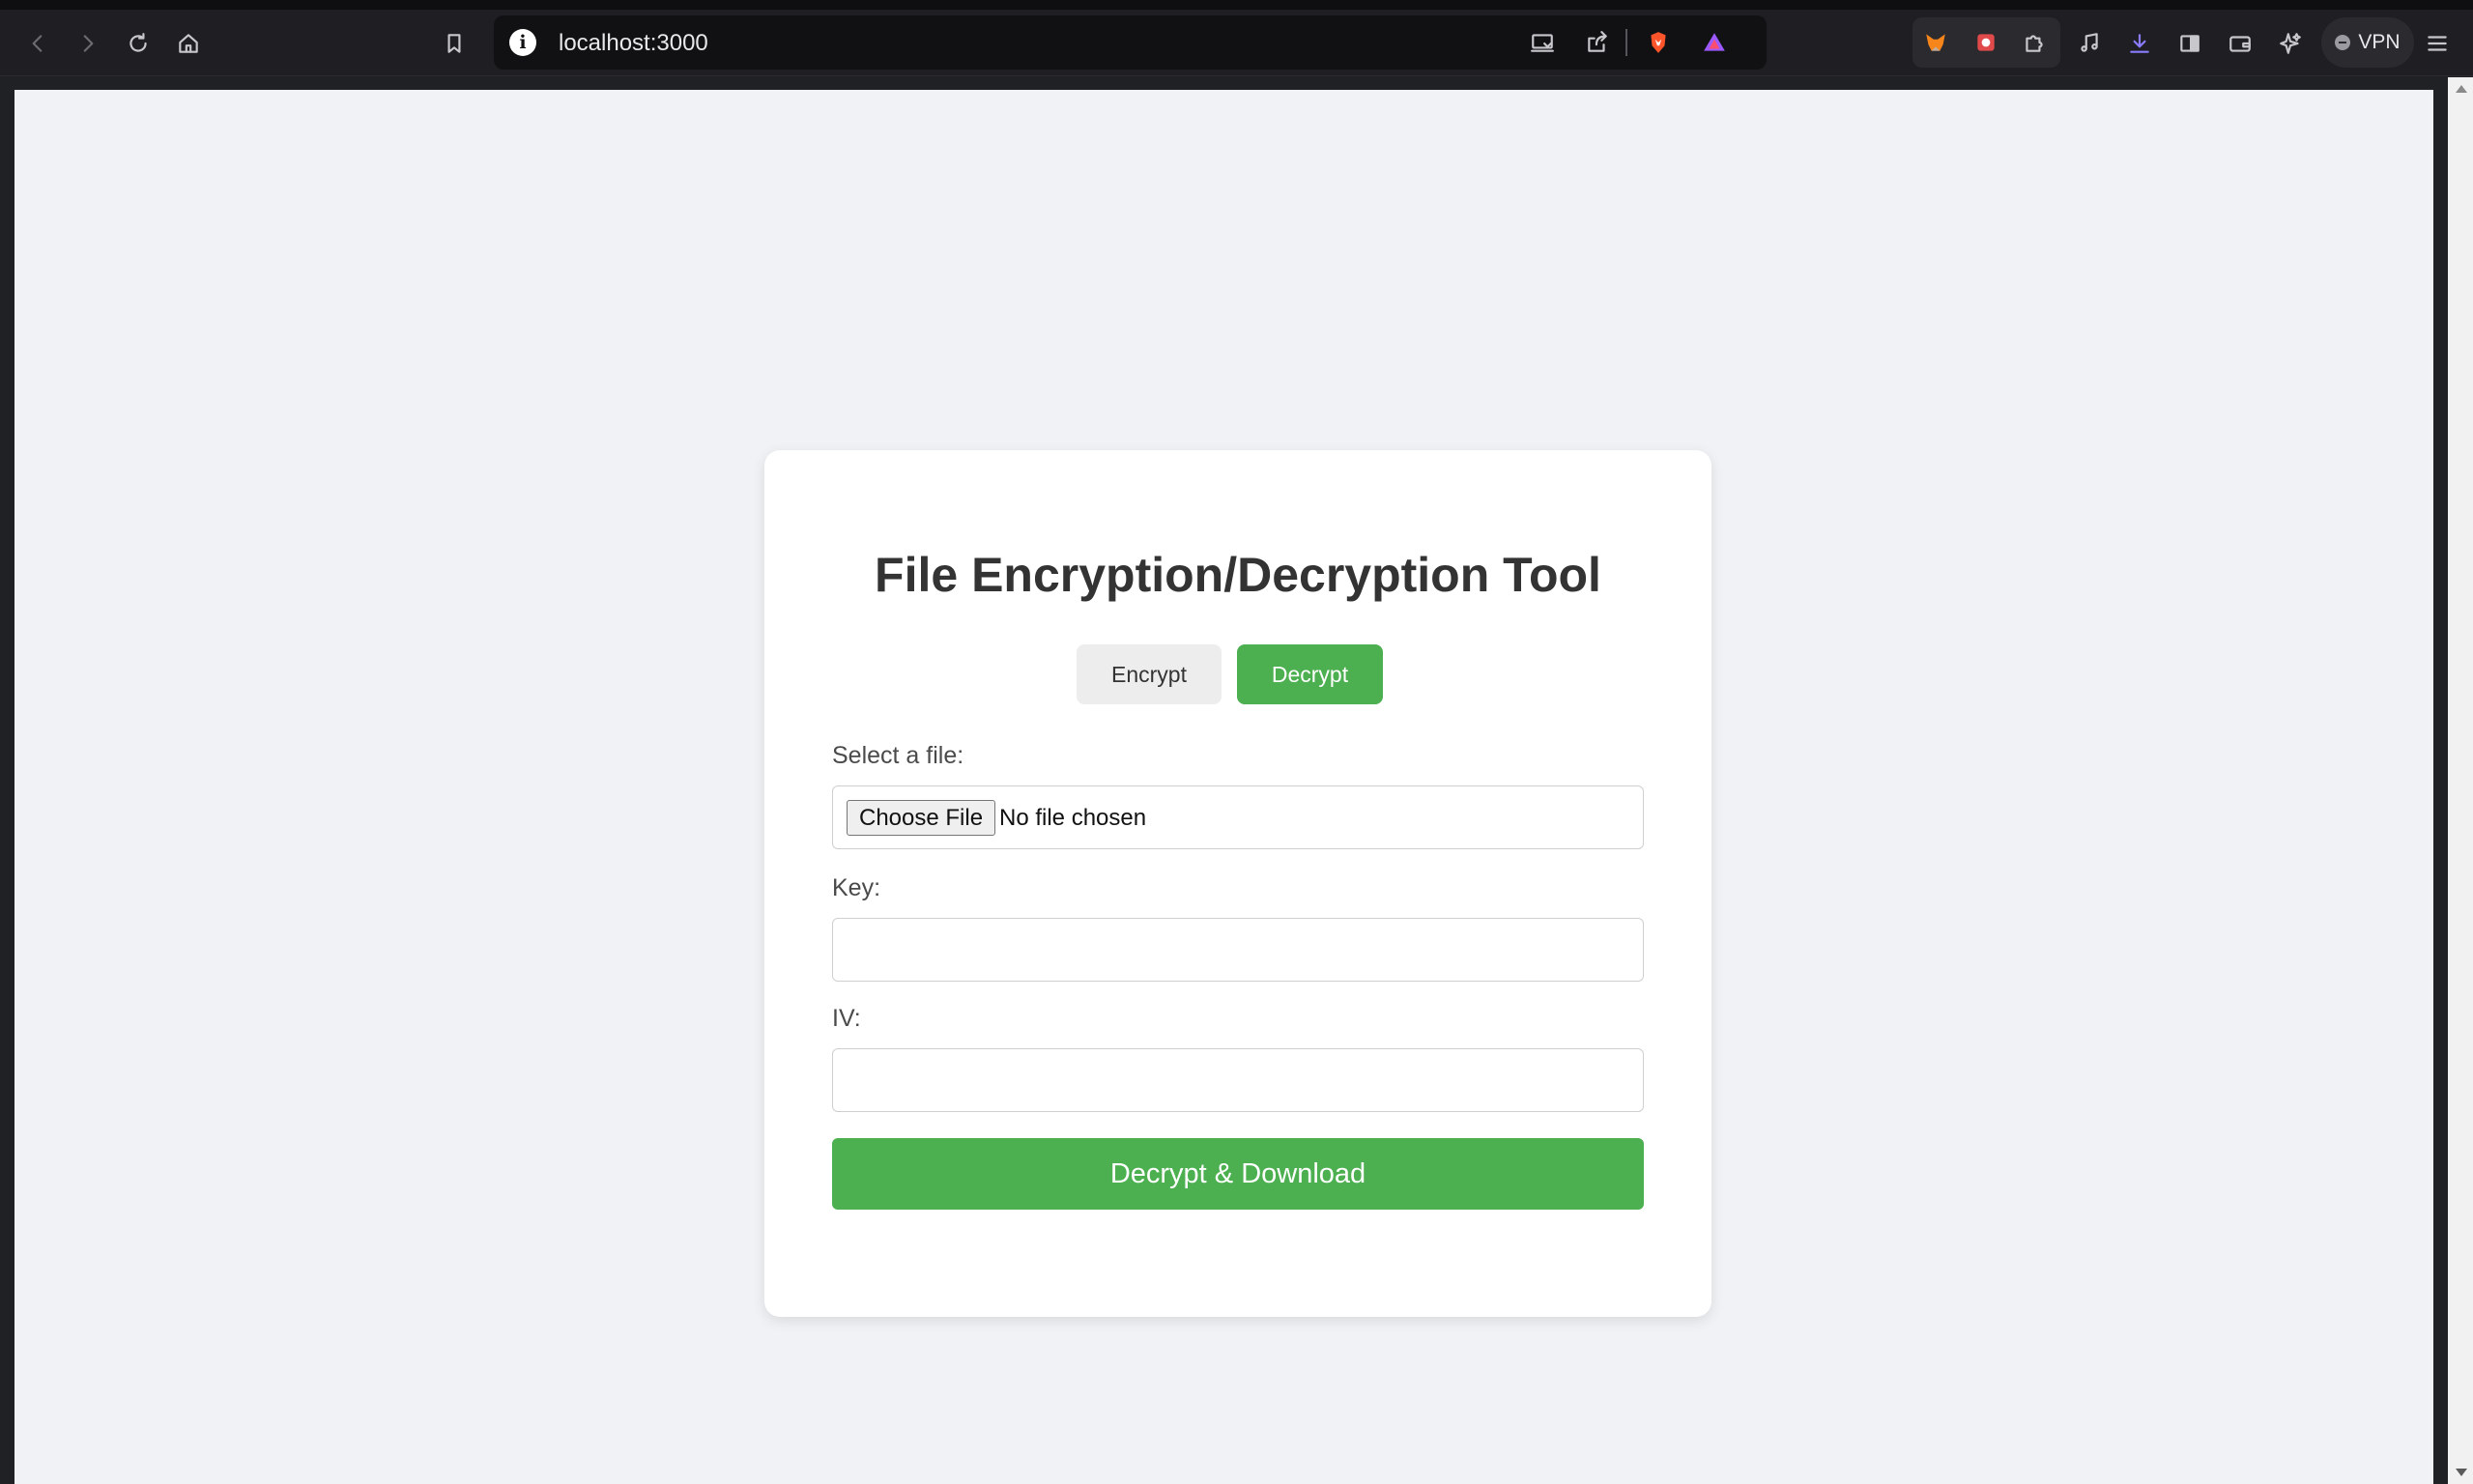 The height and width of the screenshot is (1484, 2473). I want to click on back-icon, so click(38, 44).